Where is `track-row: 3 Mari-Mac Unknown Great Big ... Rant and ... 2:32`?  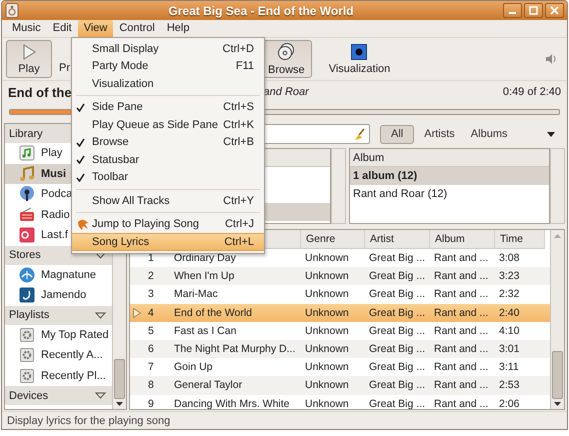 track-row: 3 Mari-Mac Unknown Great Big ... Rant and ... 2:32 is located at coordinates (340, 294).